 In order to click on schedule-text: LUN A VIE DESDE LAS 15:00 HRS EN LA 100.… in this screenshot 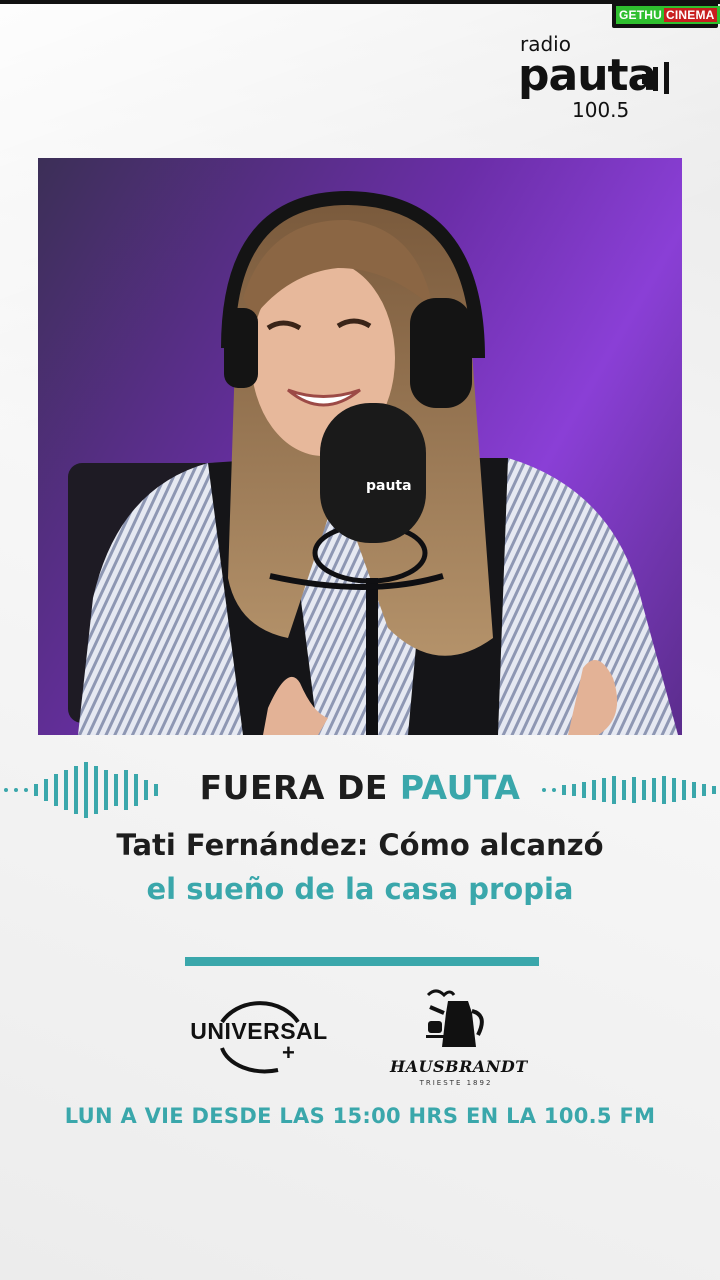, I will do `click(360, 1116)`.